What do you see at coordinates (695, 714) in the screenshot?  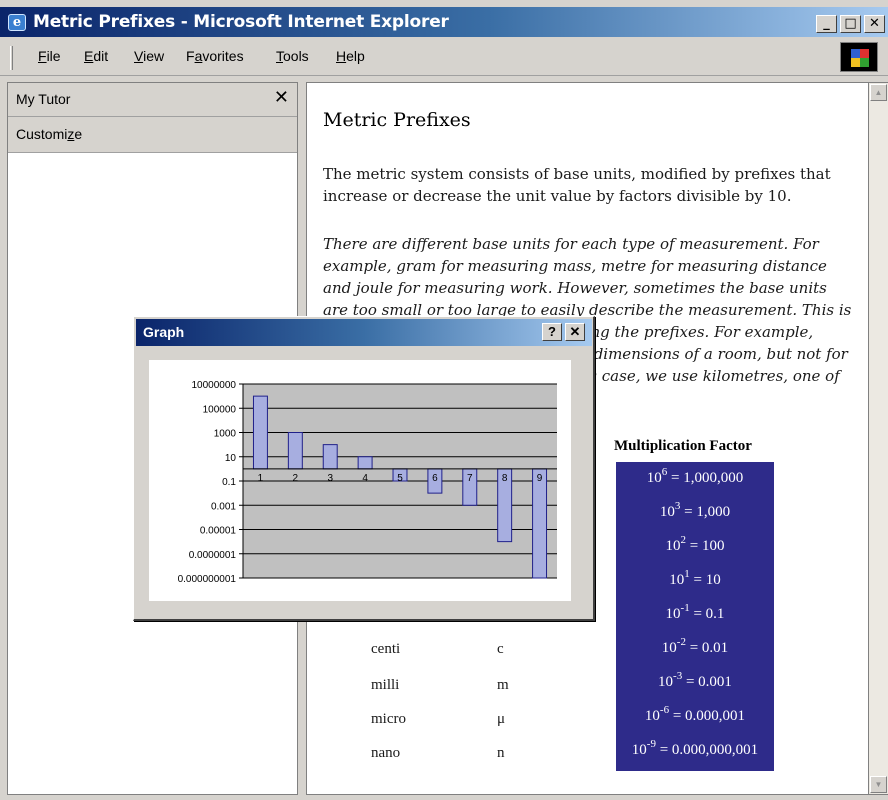 I see `factor-row: 10-6 = 0.000,001` at bounding box center [695, 714].